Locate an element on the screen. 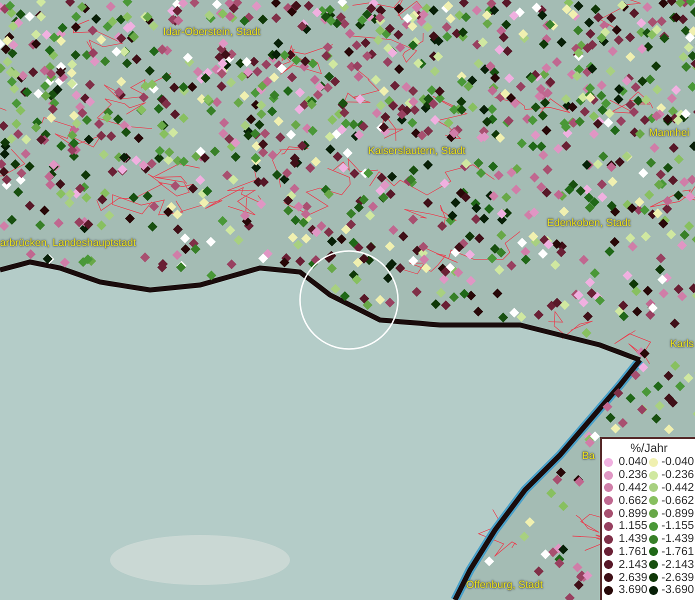 The width and height of the screenshot is (695, 600). legend-value: -2.639 is located at coordinates (677, 578).